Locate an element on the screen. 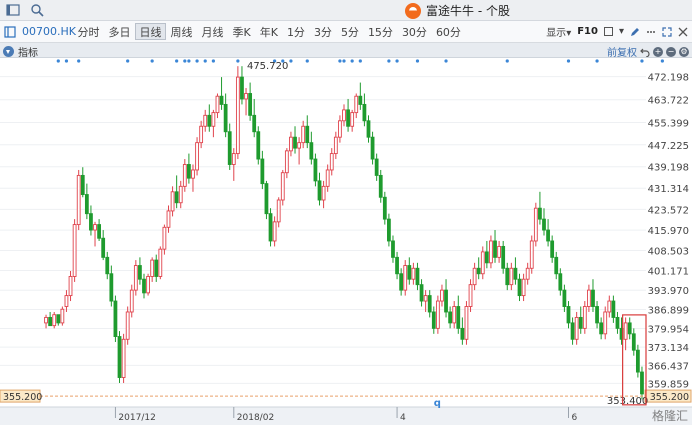 This screenshot has width=692, height=425. tab-15min: 15分 is located at coordinates (380, 31).